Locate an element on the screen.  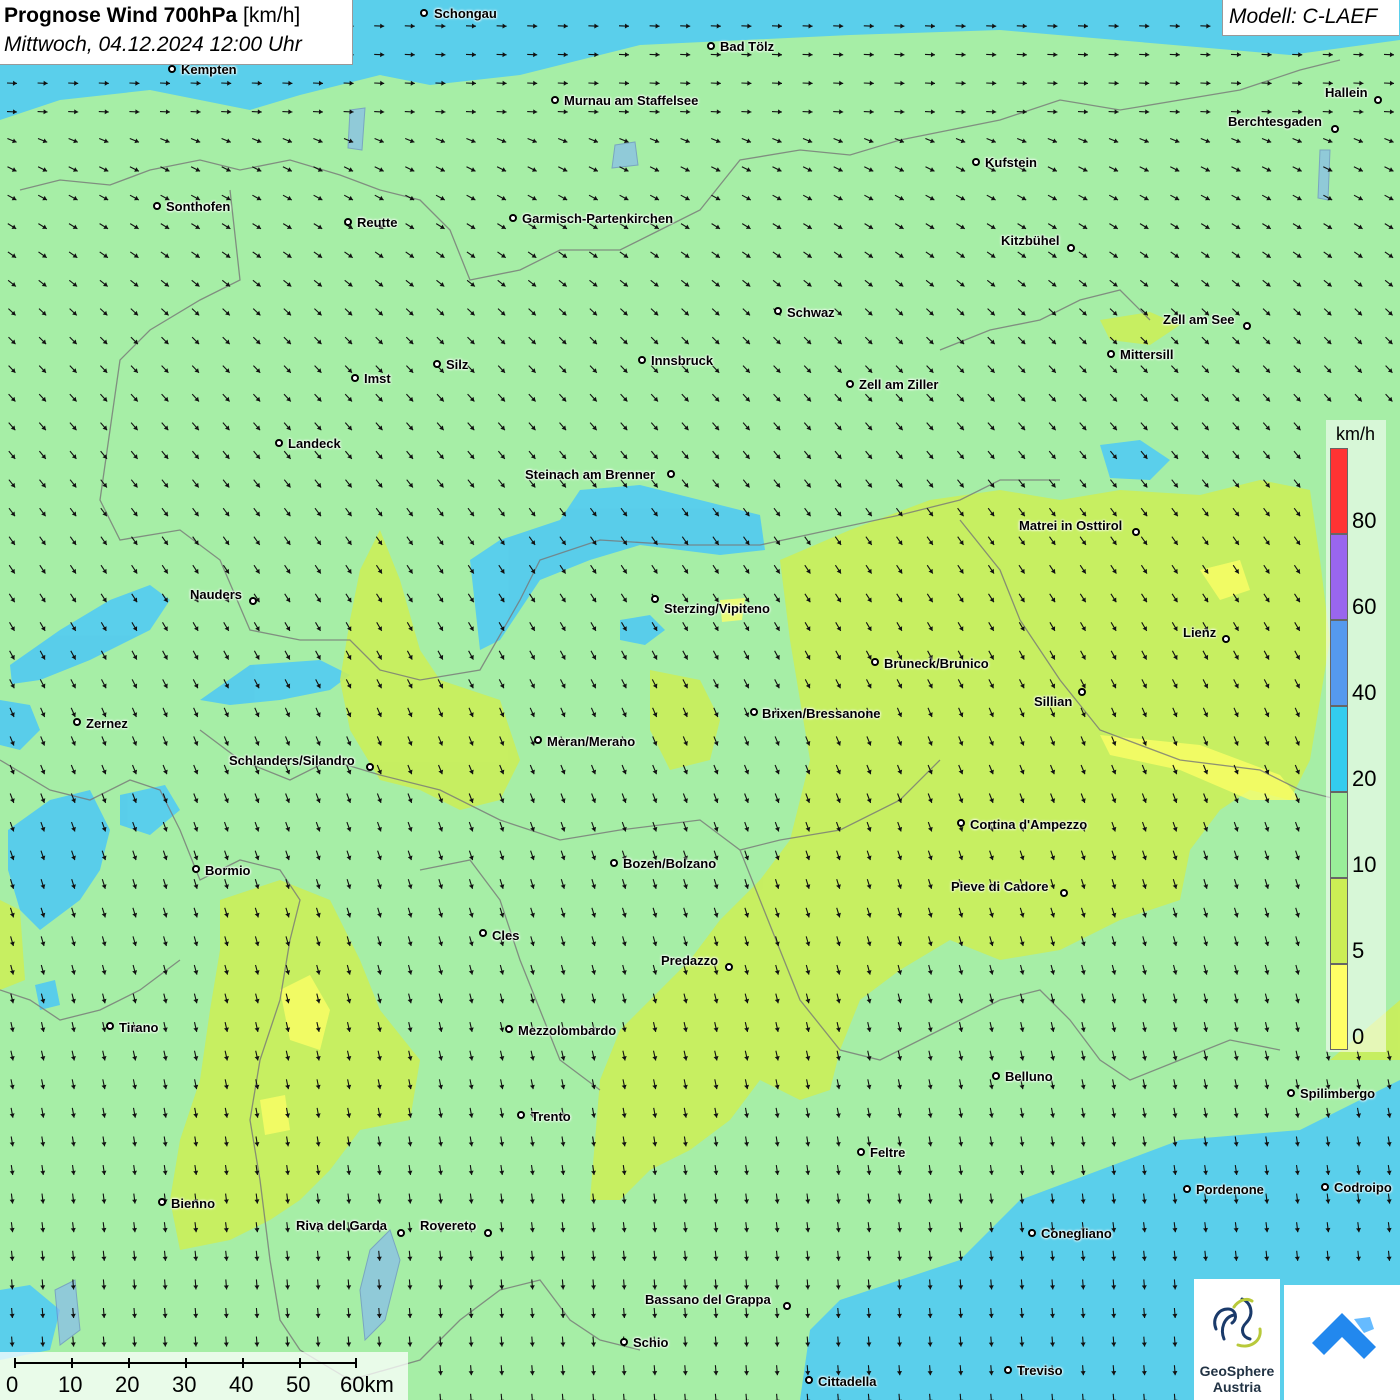
city-label: Trento is located at coordinates (551, 1116).